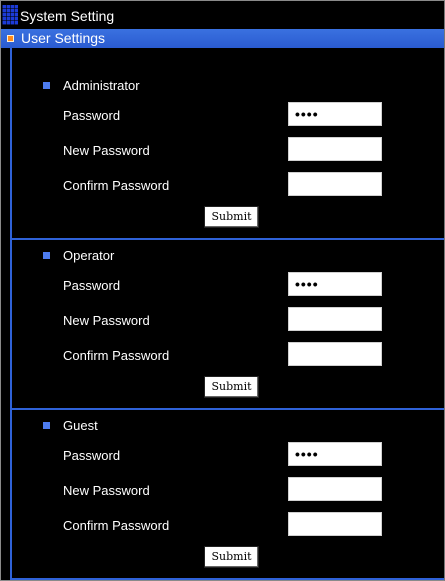 This screenshot has width=445, height=581. What do you see at coordinates (222, 38) in the screenshot?
I see `section-header-user-settings: User Settings` at bounding box center [222, 38].